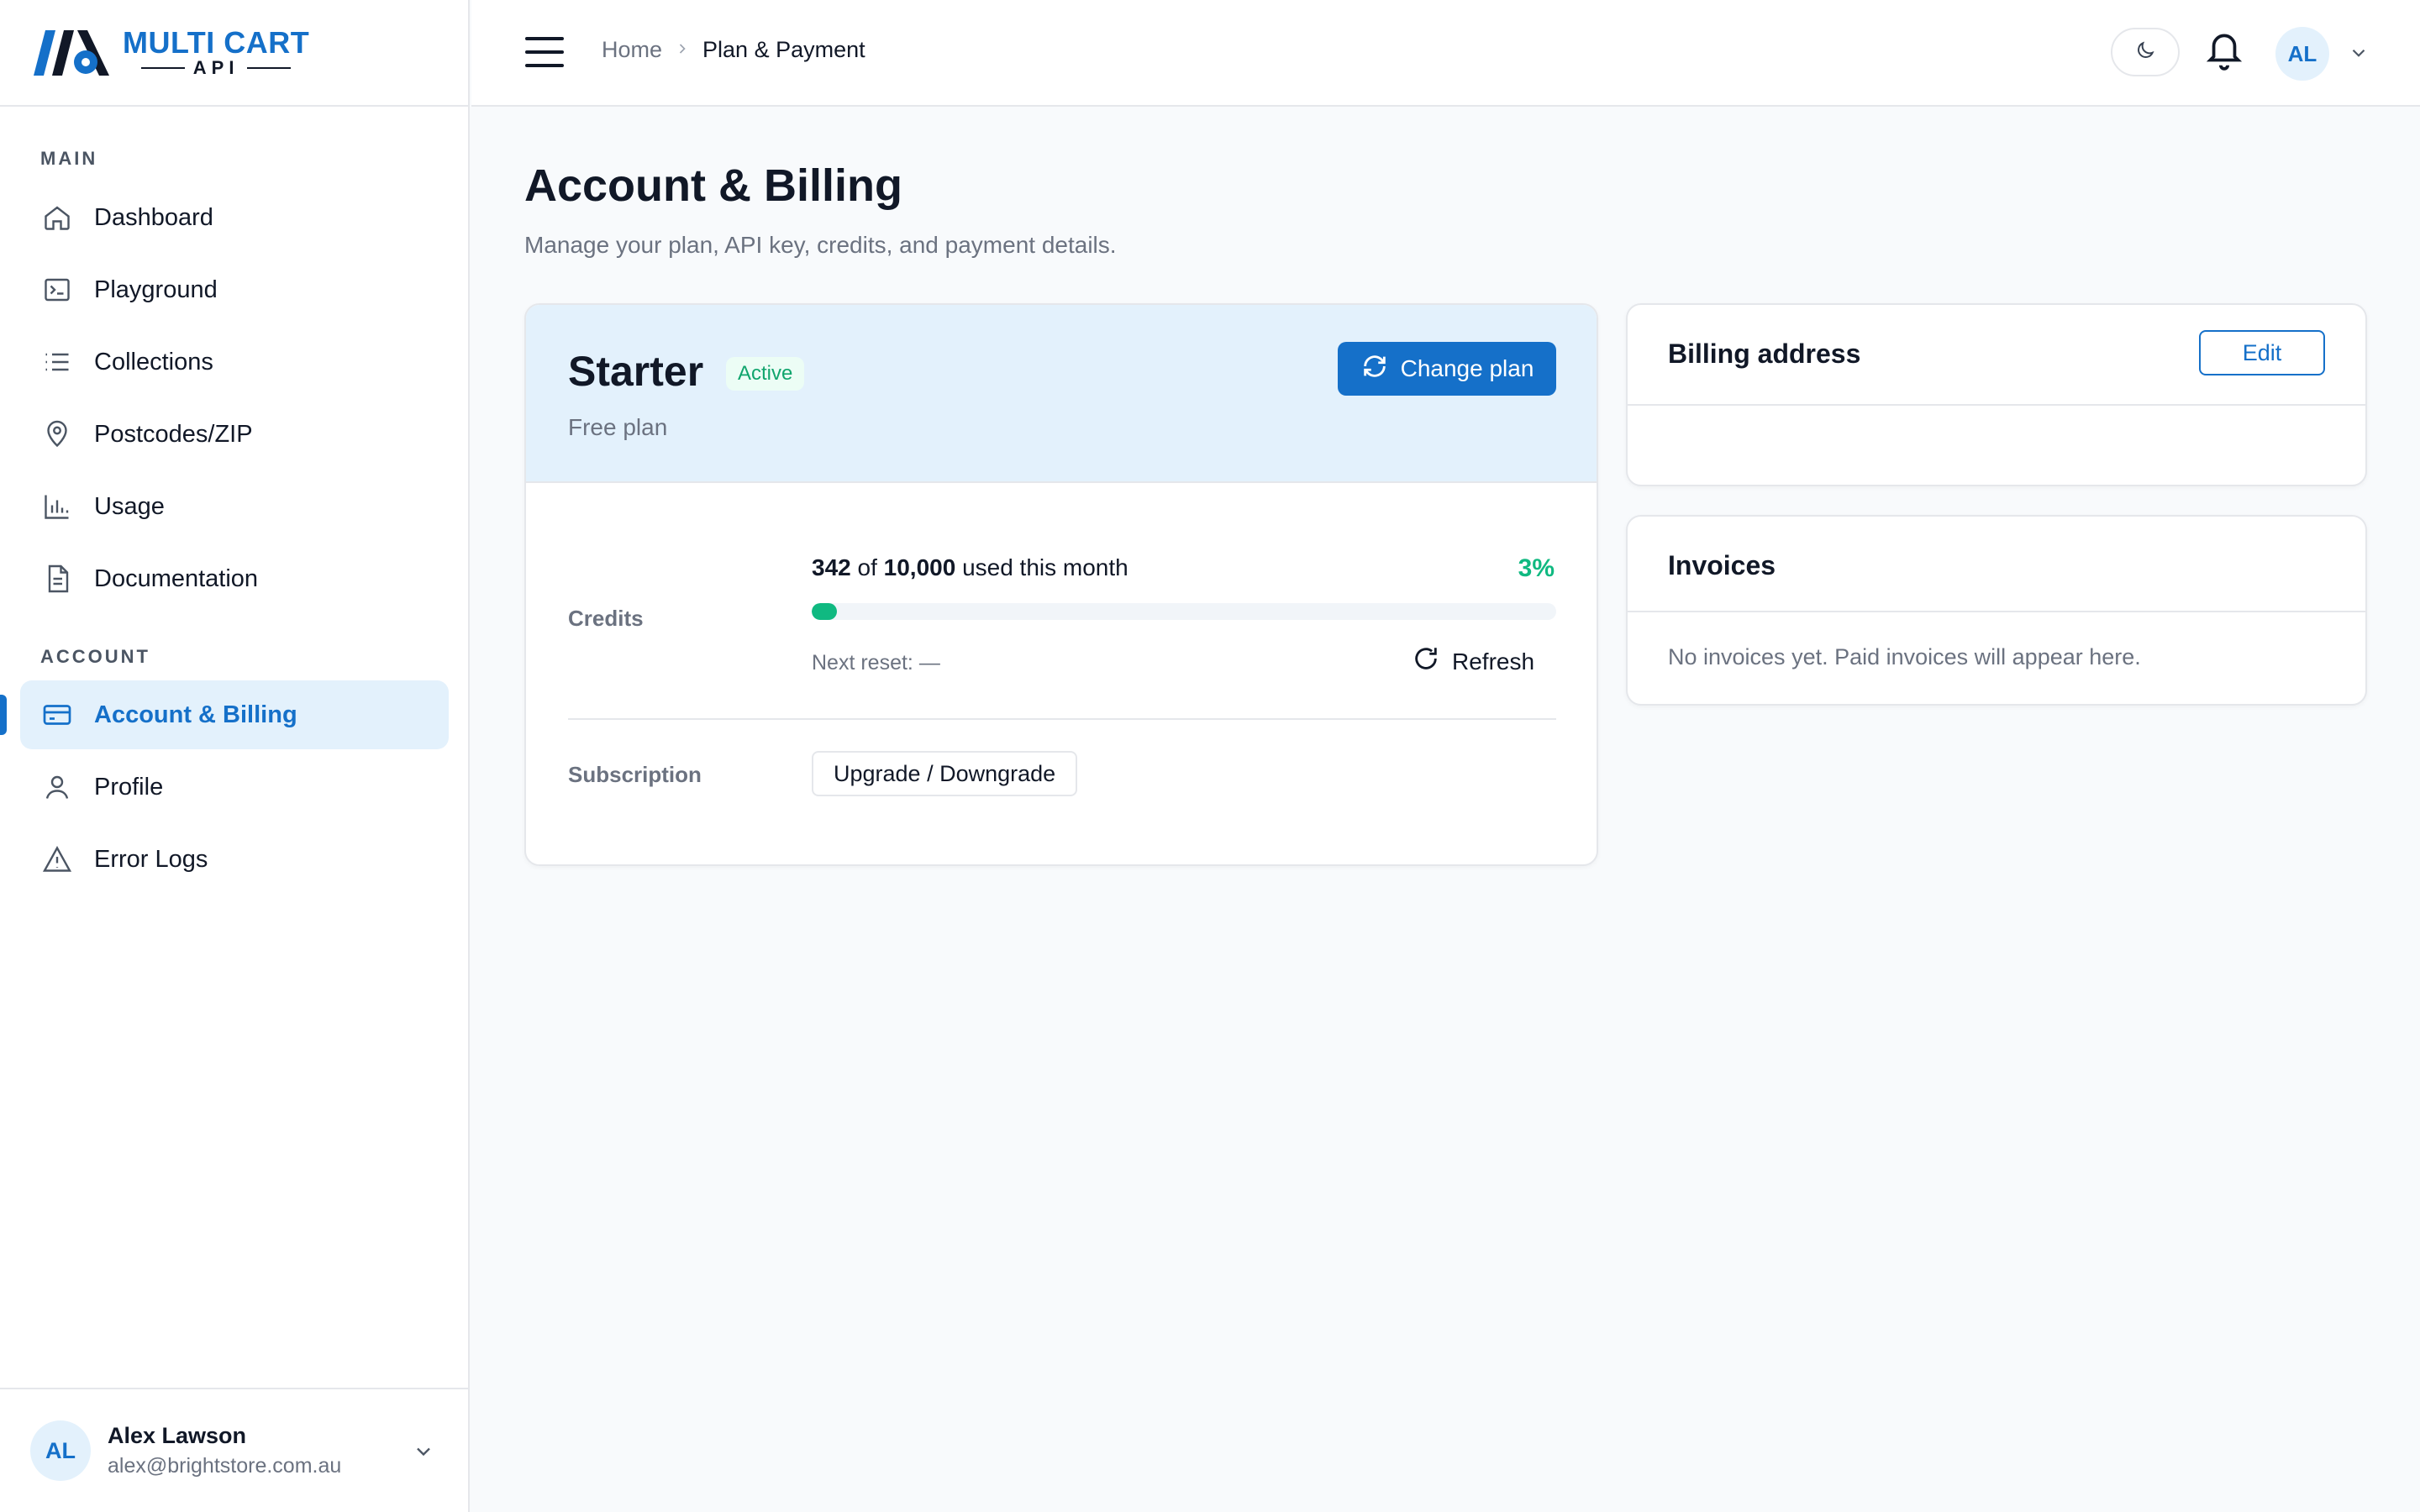 The image size is (2420, 1512). What do you see at coordinates (71, 52) in the screenshot?
I see `logo-mark-icon` at bounding box center [71, 52].